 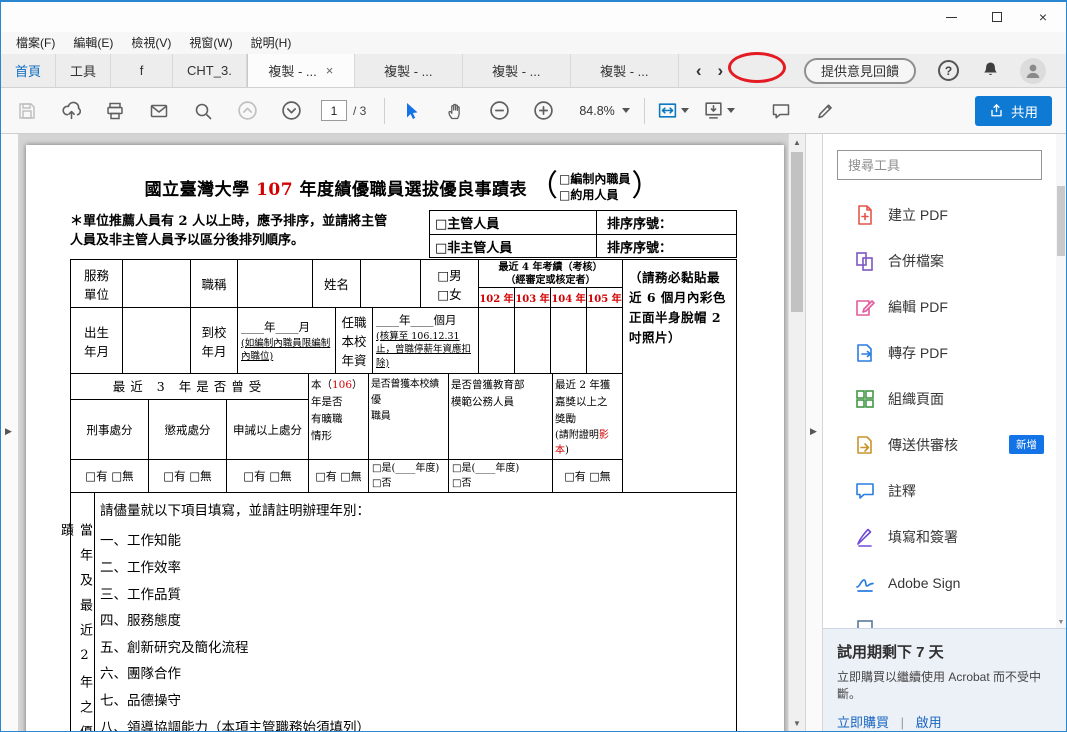 I want to click on page-display-dropdown, so click(x=719, y=110).